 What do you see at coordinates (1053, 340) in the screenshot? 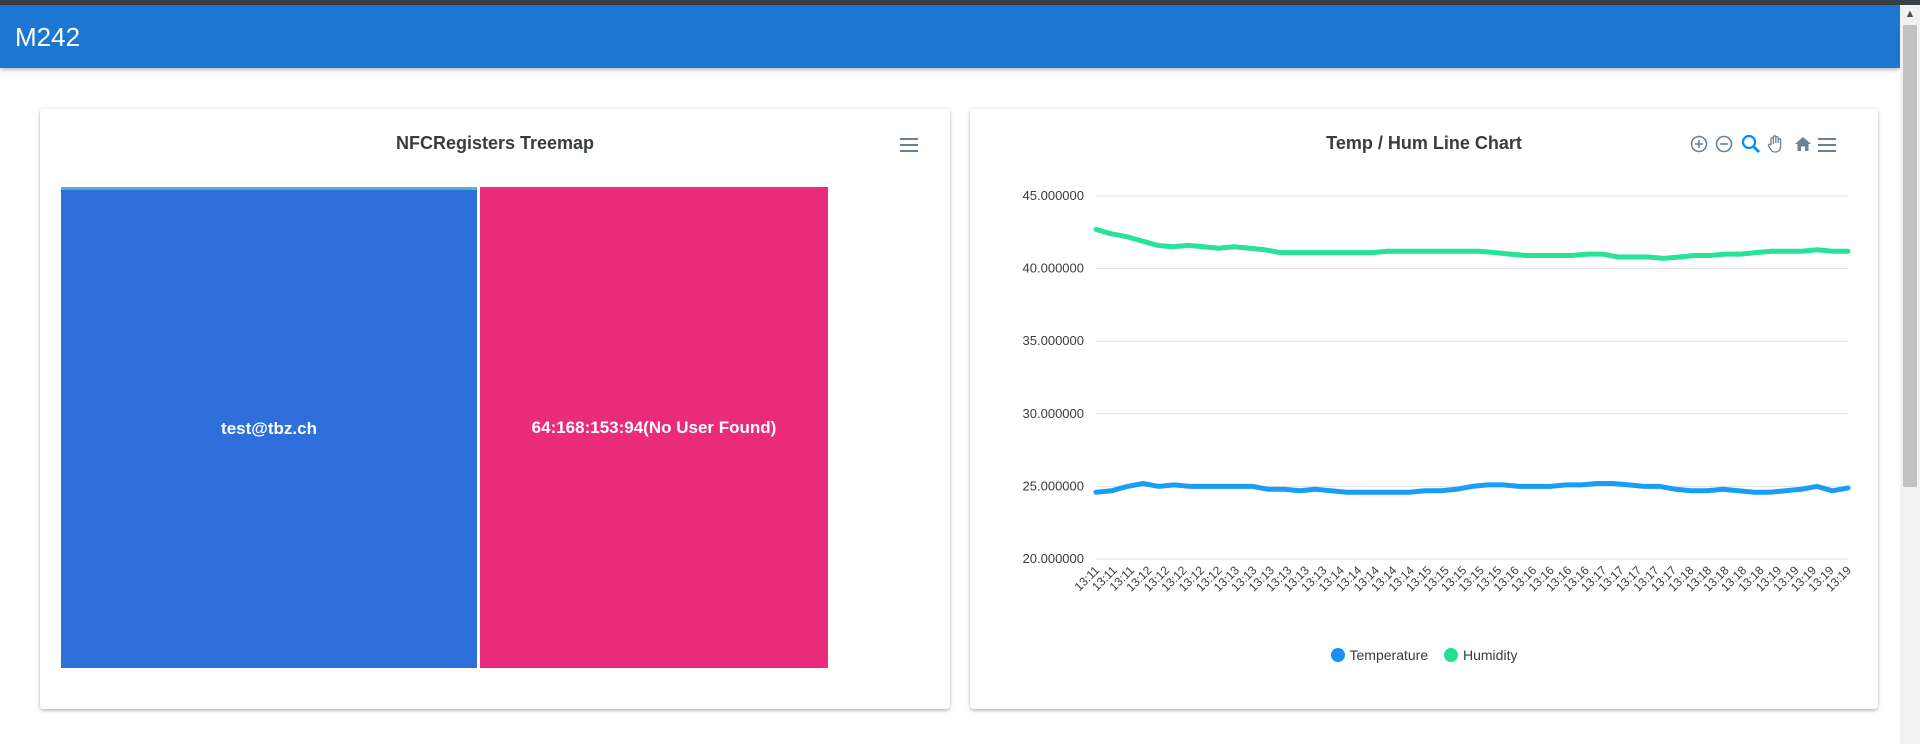
I see `y-tick-label: 35.000000` at bounding box center [1053, 340].